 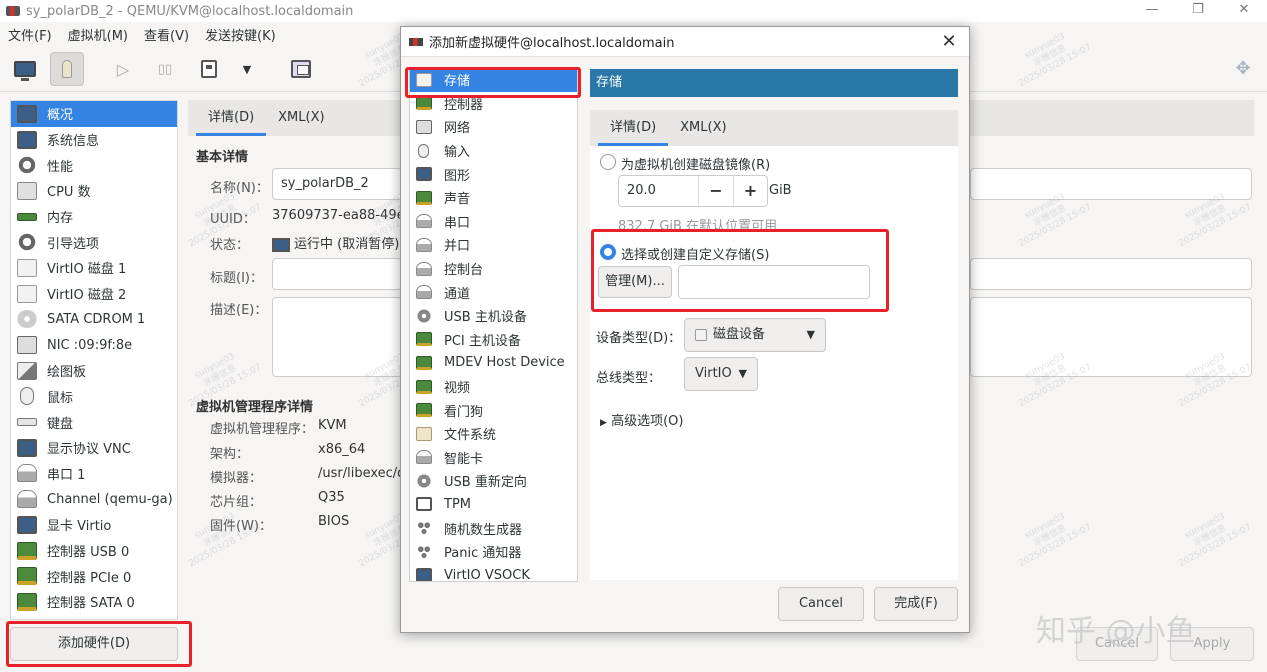 I want to click on hardware-type-item: 控制台, so click(x=493, y=269).